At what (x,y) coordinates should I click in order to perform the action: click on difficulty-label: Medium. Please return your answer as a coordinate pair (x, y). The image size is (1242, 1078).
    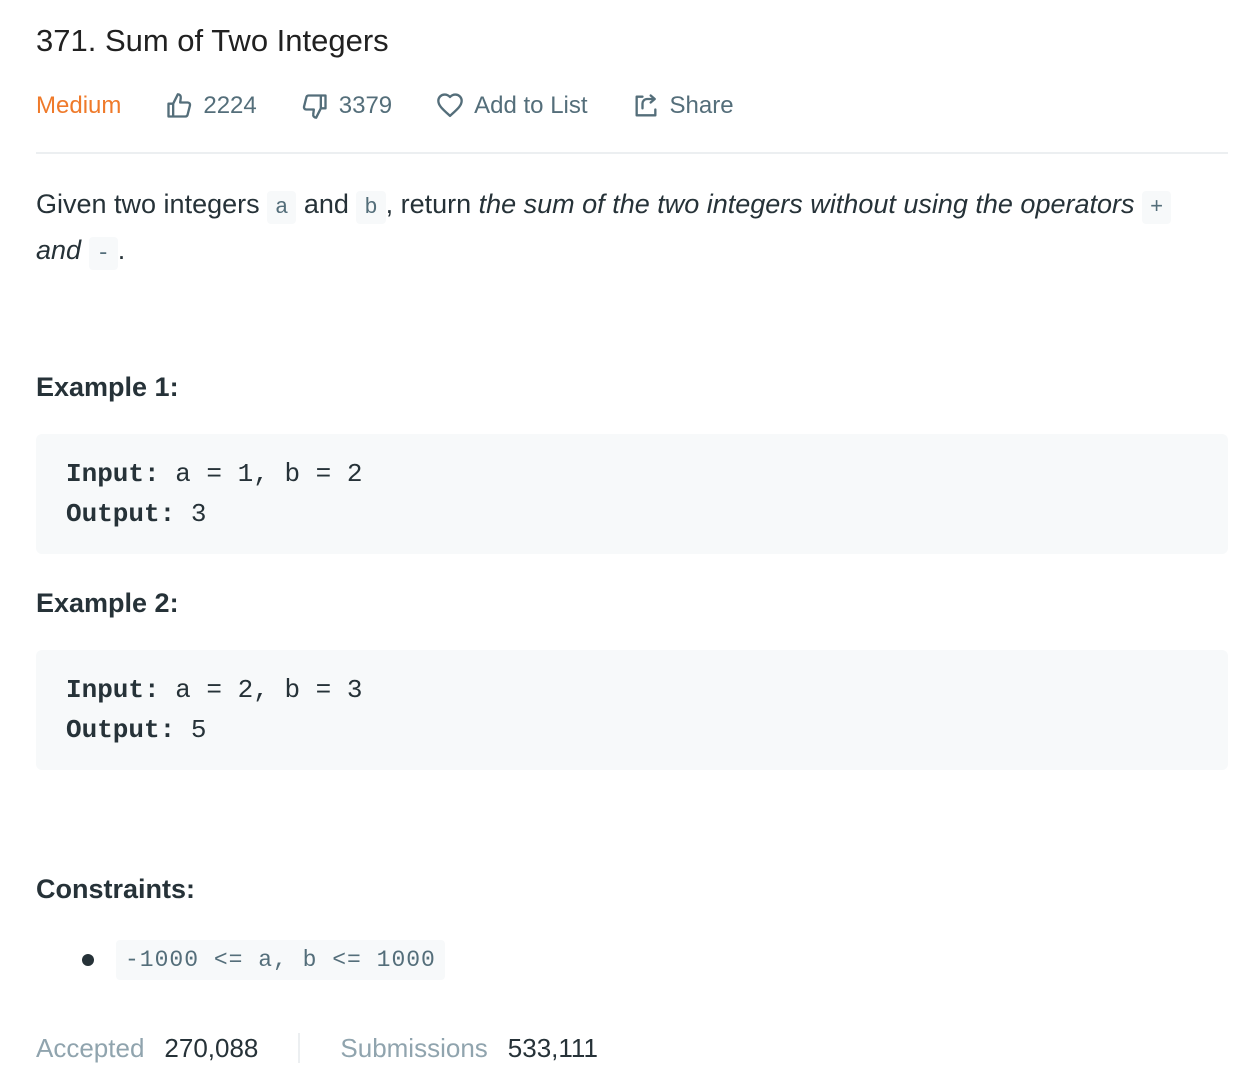
    Looking at the image, I should click on (79, 105).